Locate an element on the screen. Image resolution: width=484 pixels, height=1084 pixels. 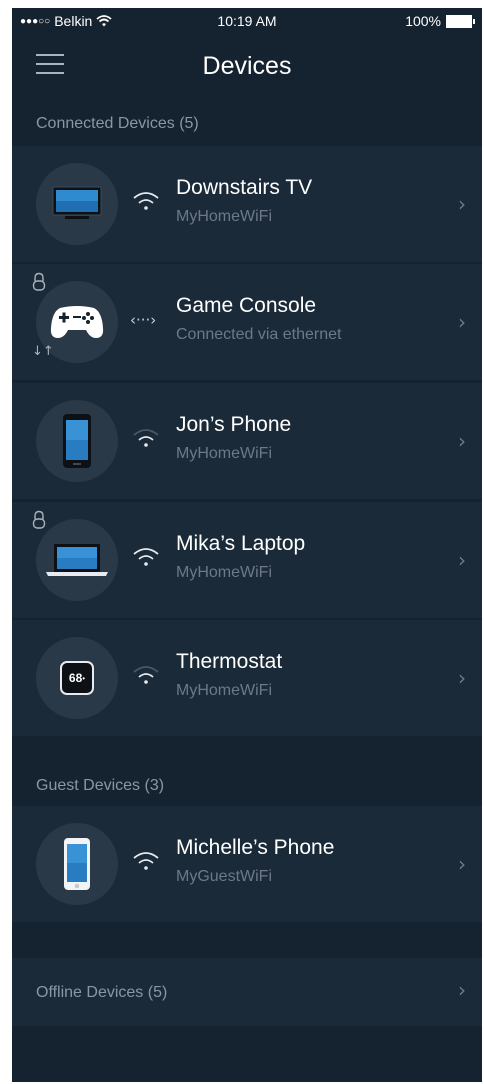
ethernet-icon: ‹···› is located at coordinates (143, 320).